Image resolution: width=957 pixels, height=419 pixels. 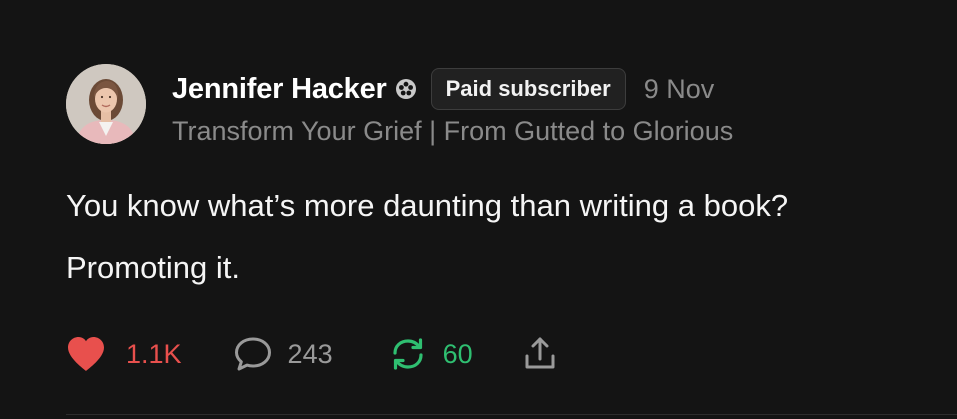 I want to click on author-avatar, so click(x=106, y=104).